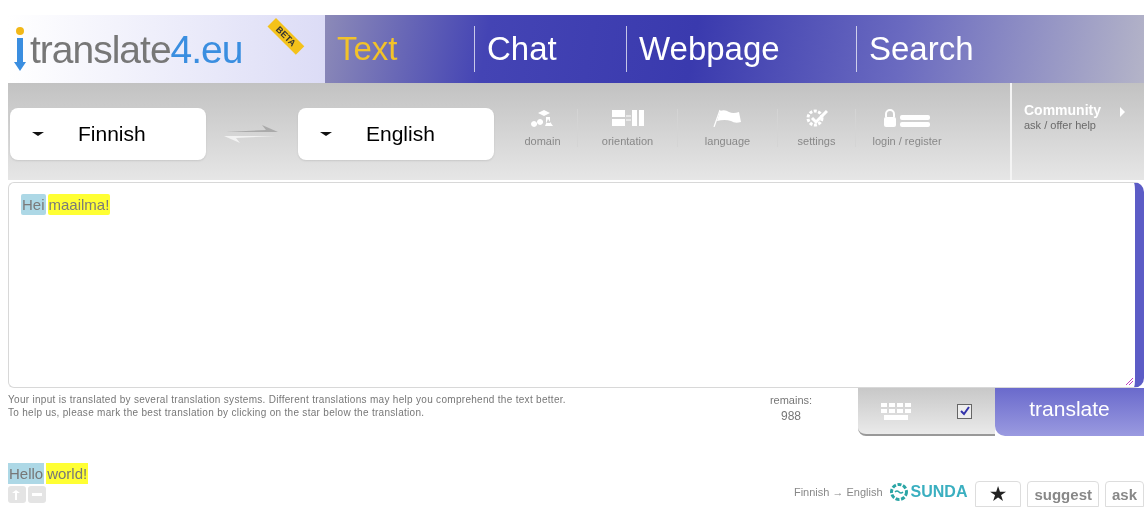  I want to click on chevron-icon, so click(1122, 112).